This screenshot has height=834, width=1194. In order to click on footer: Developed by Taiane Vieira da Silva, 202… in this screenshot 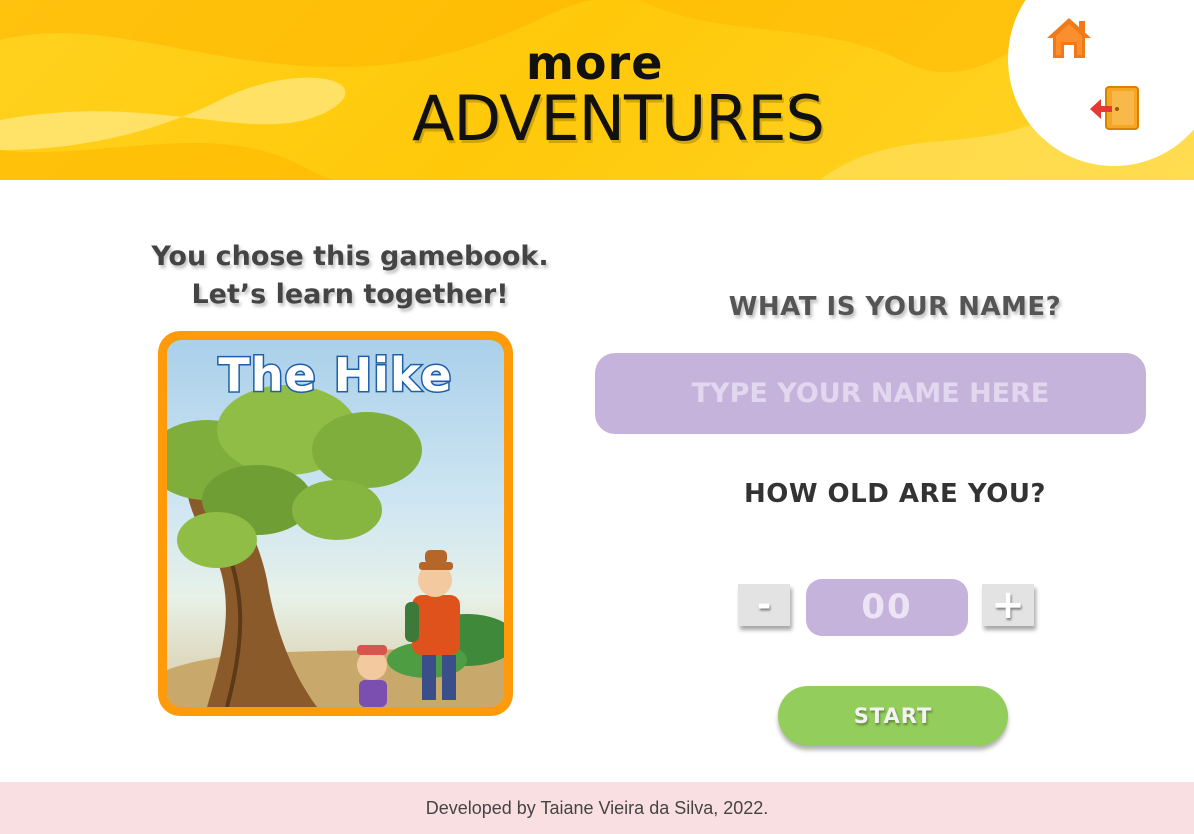, I will do `click(597, 808)`.